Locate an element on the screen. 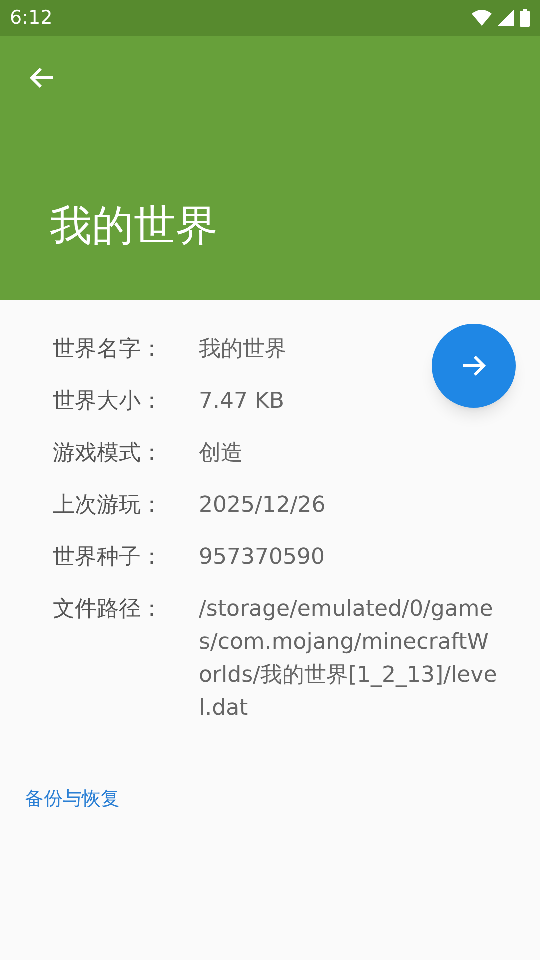 The width and height of the screenshot is (540, 960). detail-value: /storage/emulated/0/games/com.mojang/minecraftWorlds/我的世界[1_2_13]/level.dat is located at coordinates (348, 659).